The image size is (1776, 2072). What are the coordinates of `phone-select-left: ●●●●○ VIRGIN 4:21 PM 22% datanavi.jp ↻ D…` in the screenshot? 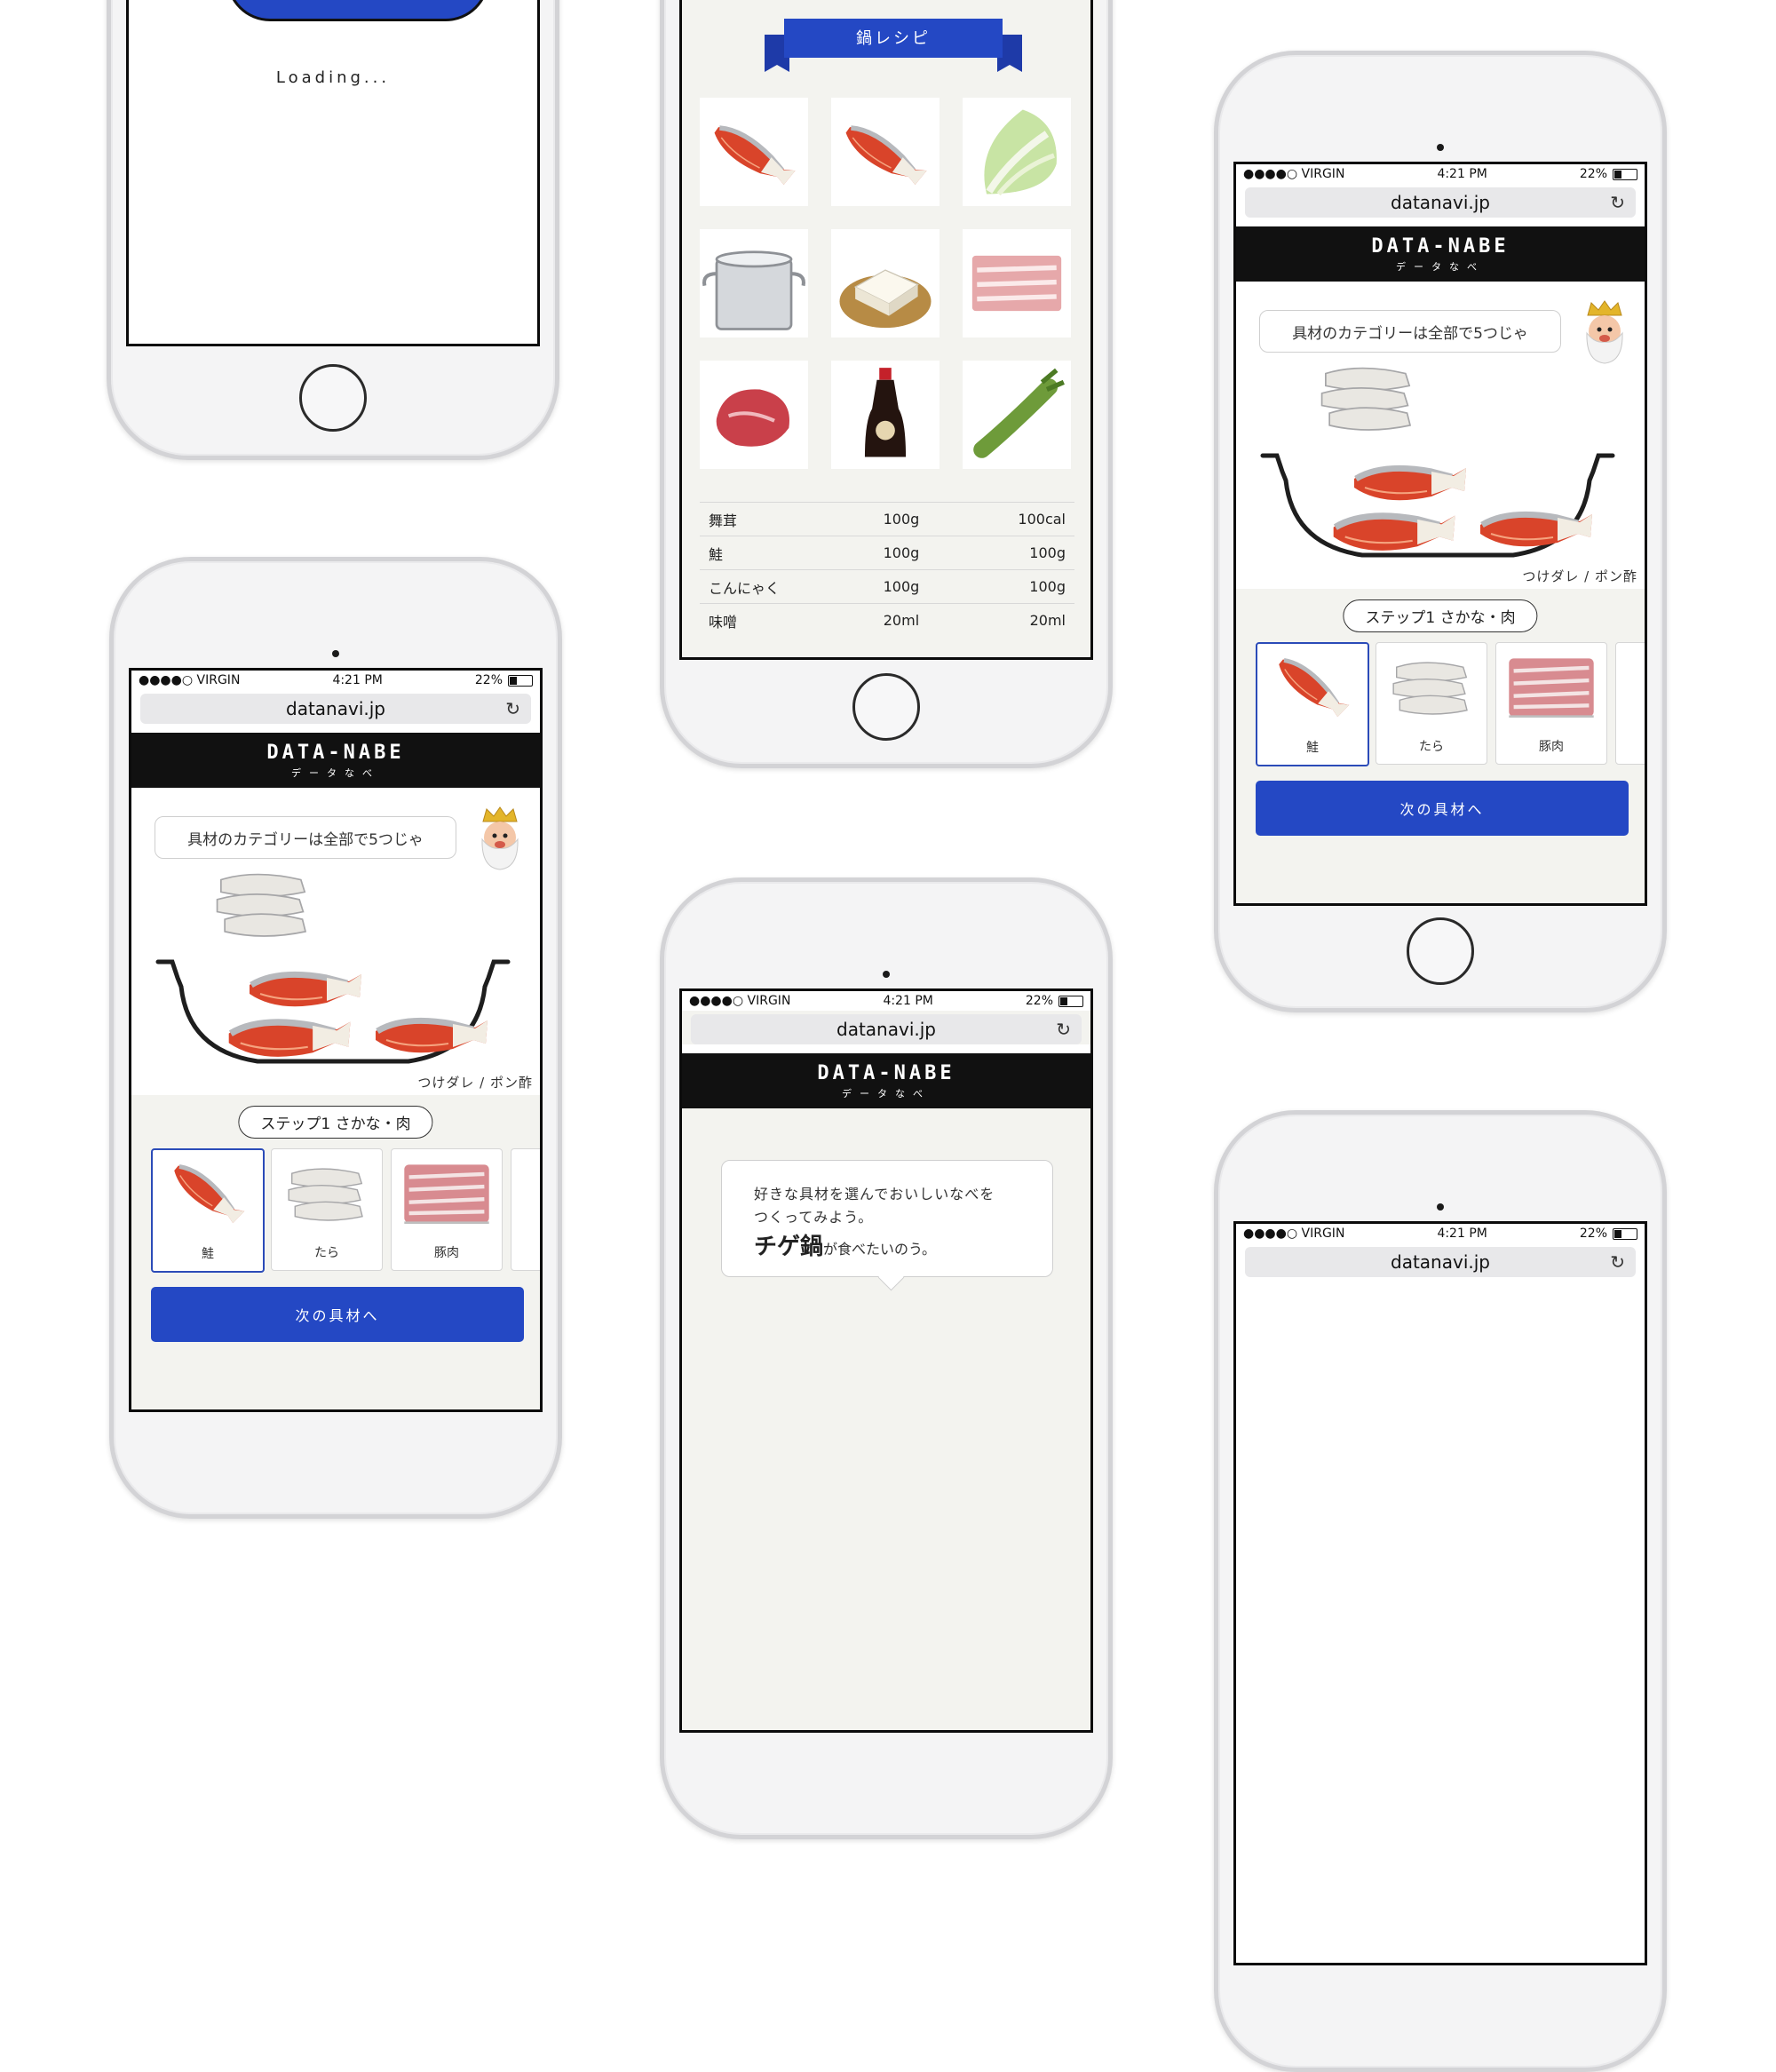 It's located at (335, 1038).